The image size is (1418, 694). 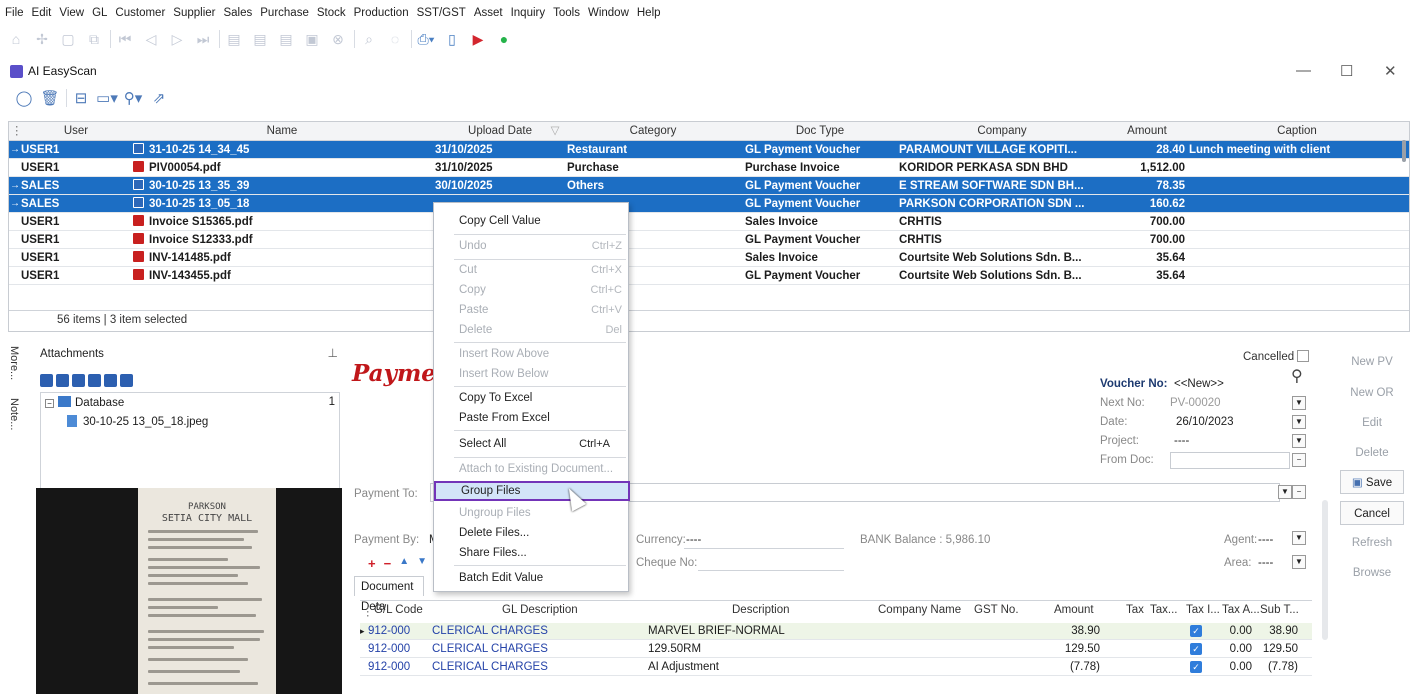 I want to click on menu-item-copy-cell-value: Copy Cell Value, so click(x=532, y=221).